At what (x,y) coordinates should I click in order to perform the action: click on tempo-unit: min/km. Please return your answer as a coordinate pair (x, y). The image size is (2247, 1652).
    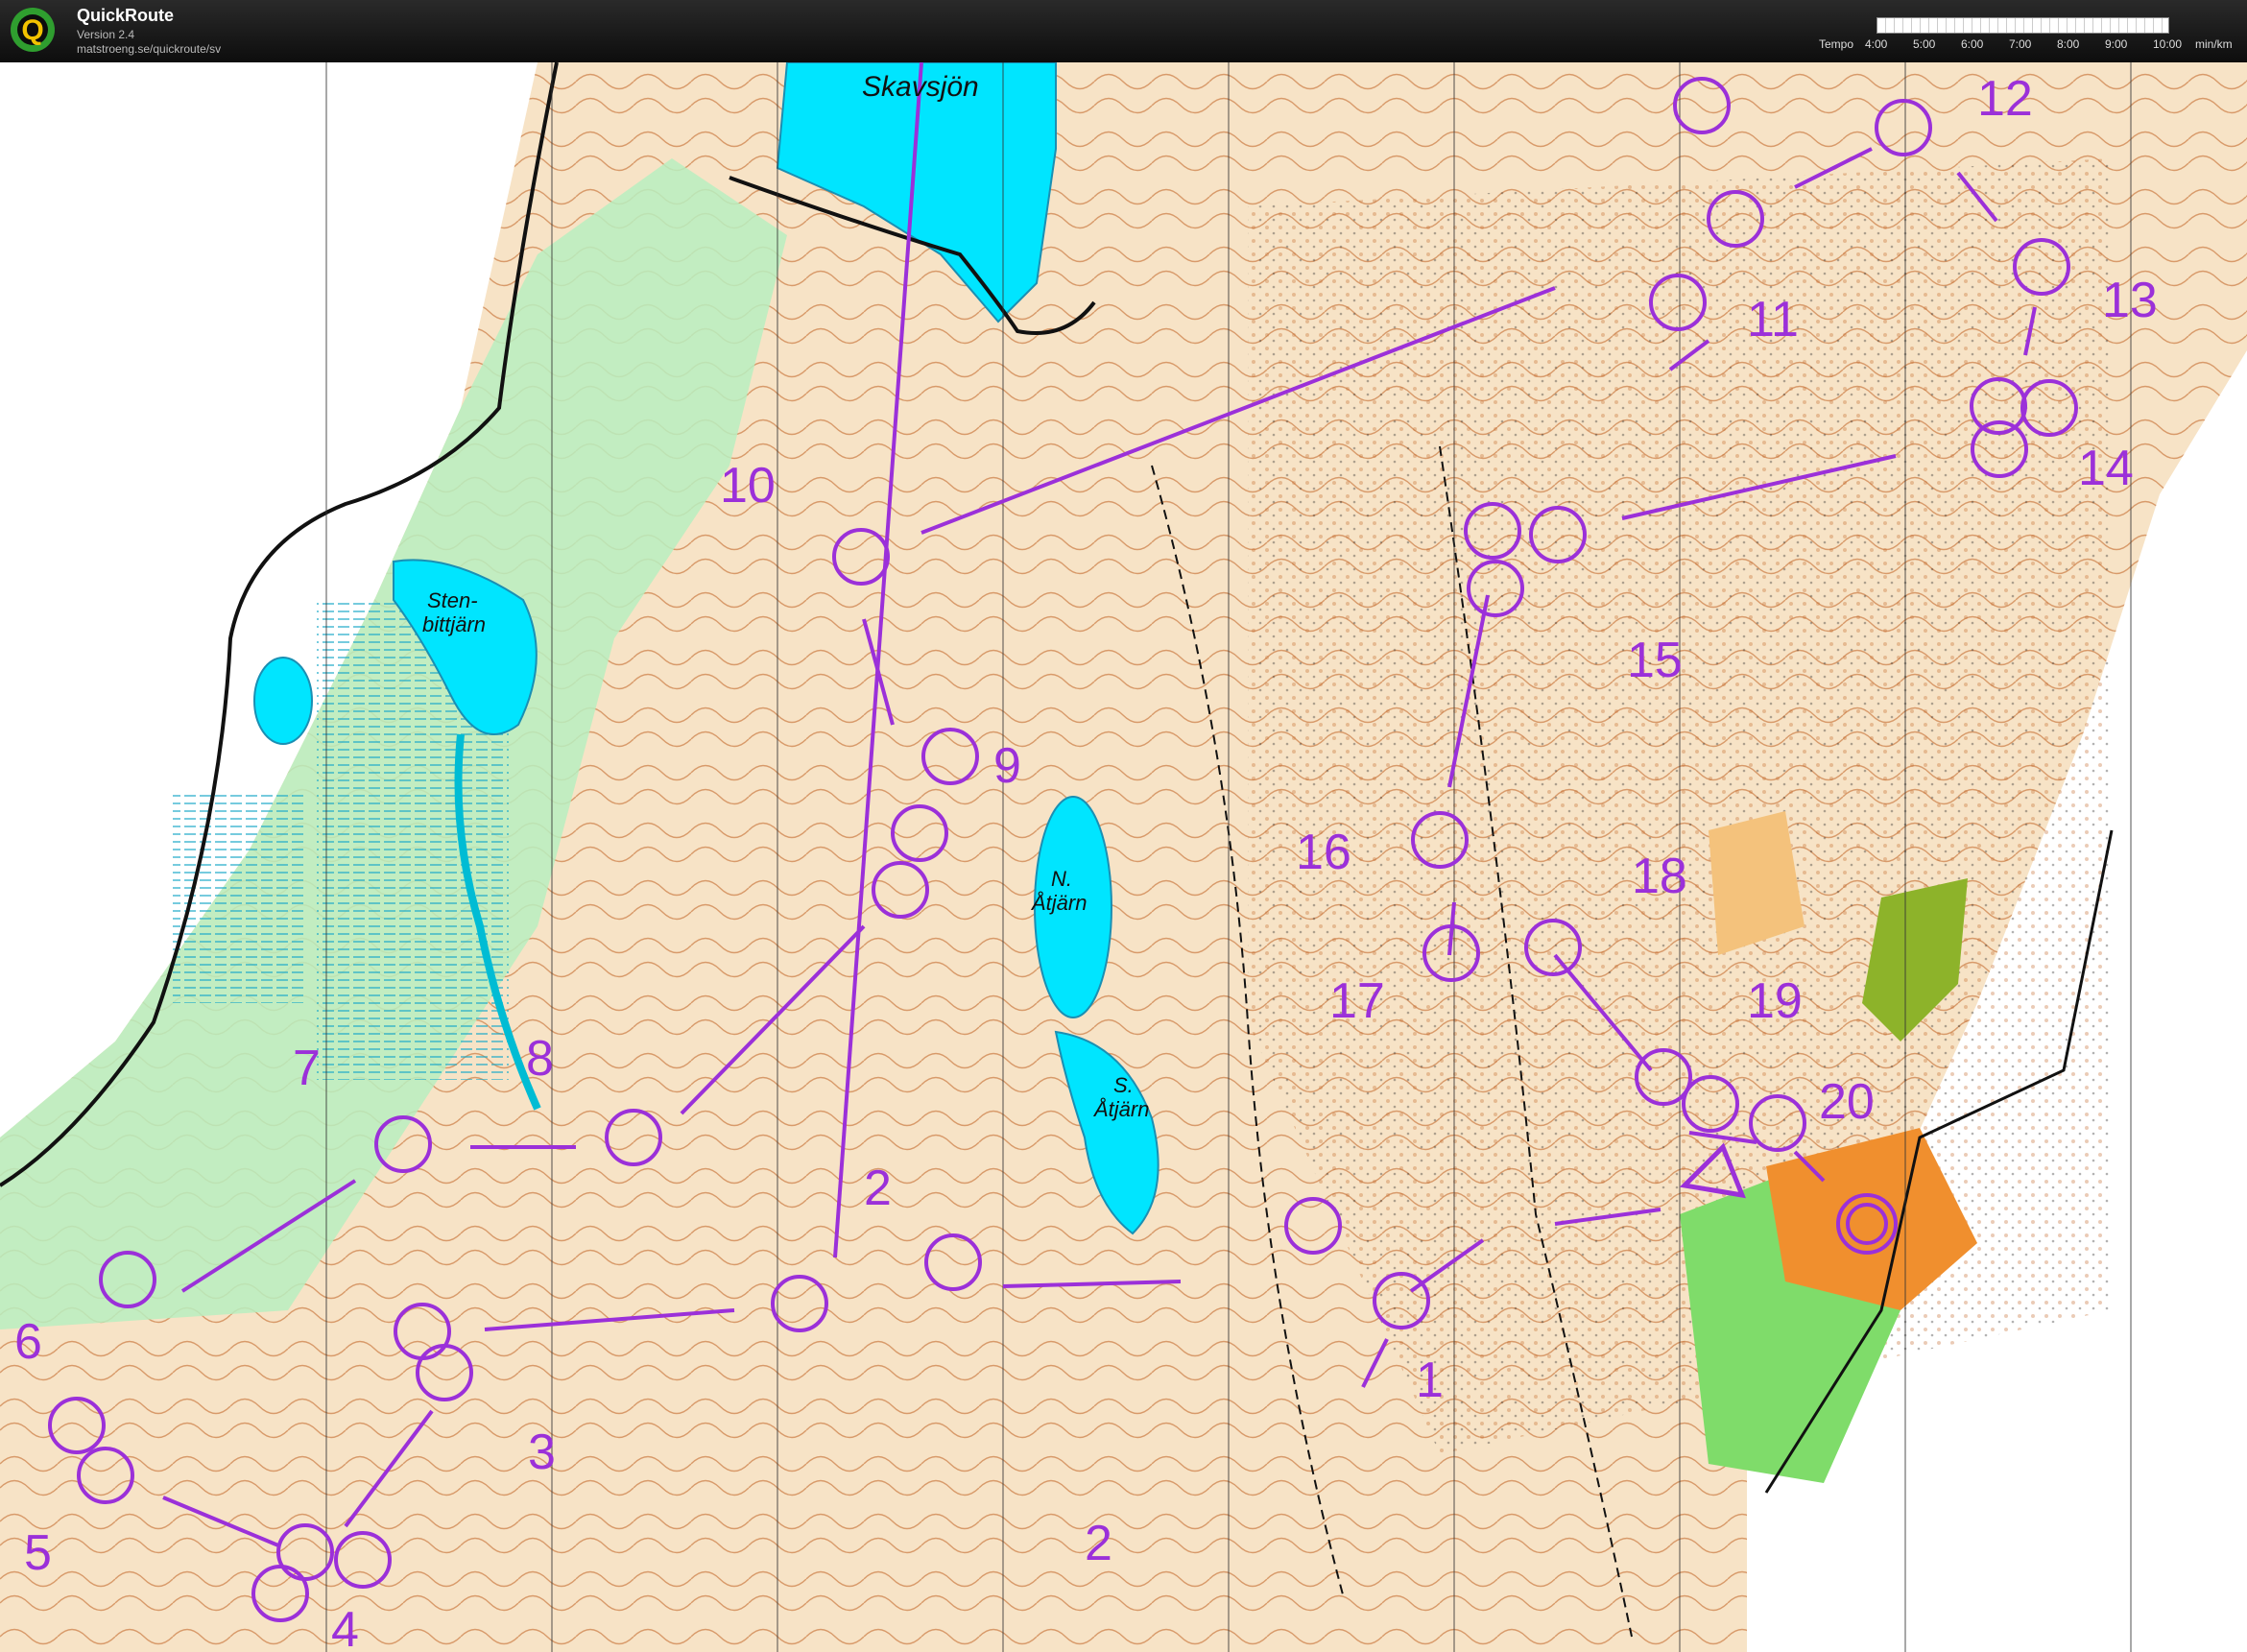
    Looking at the image, I should click on (2214, 44).